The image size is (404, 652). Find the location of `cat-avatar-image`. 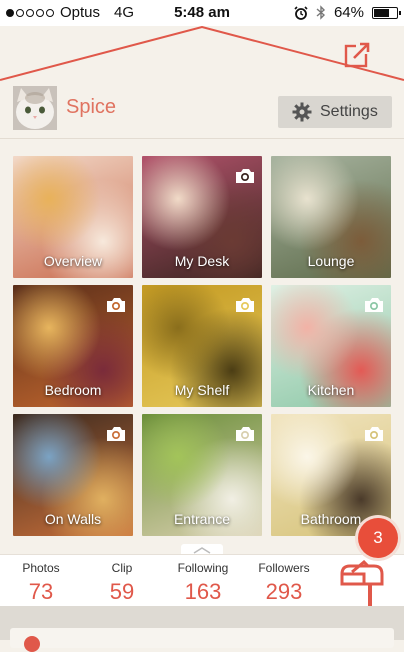

cat-avatar-image is located at coordinates (35, 108).